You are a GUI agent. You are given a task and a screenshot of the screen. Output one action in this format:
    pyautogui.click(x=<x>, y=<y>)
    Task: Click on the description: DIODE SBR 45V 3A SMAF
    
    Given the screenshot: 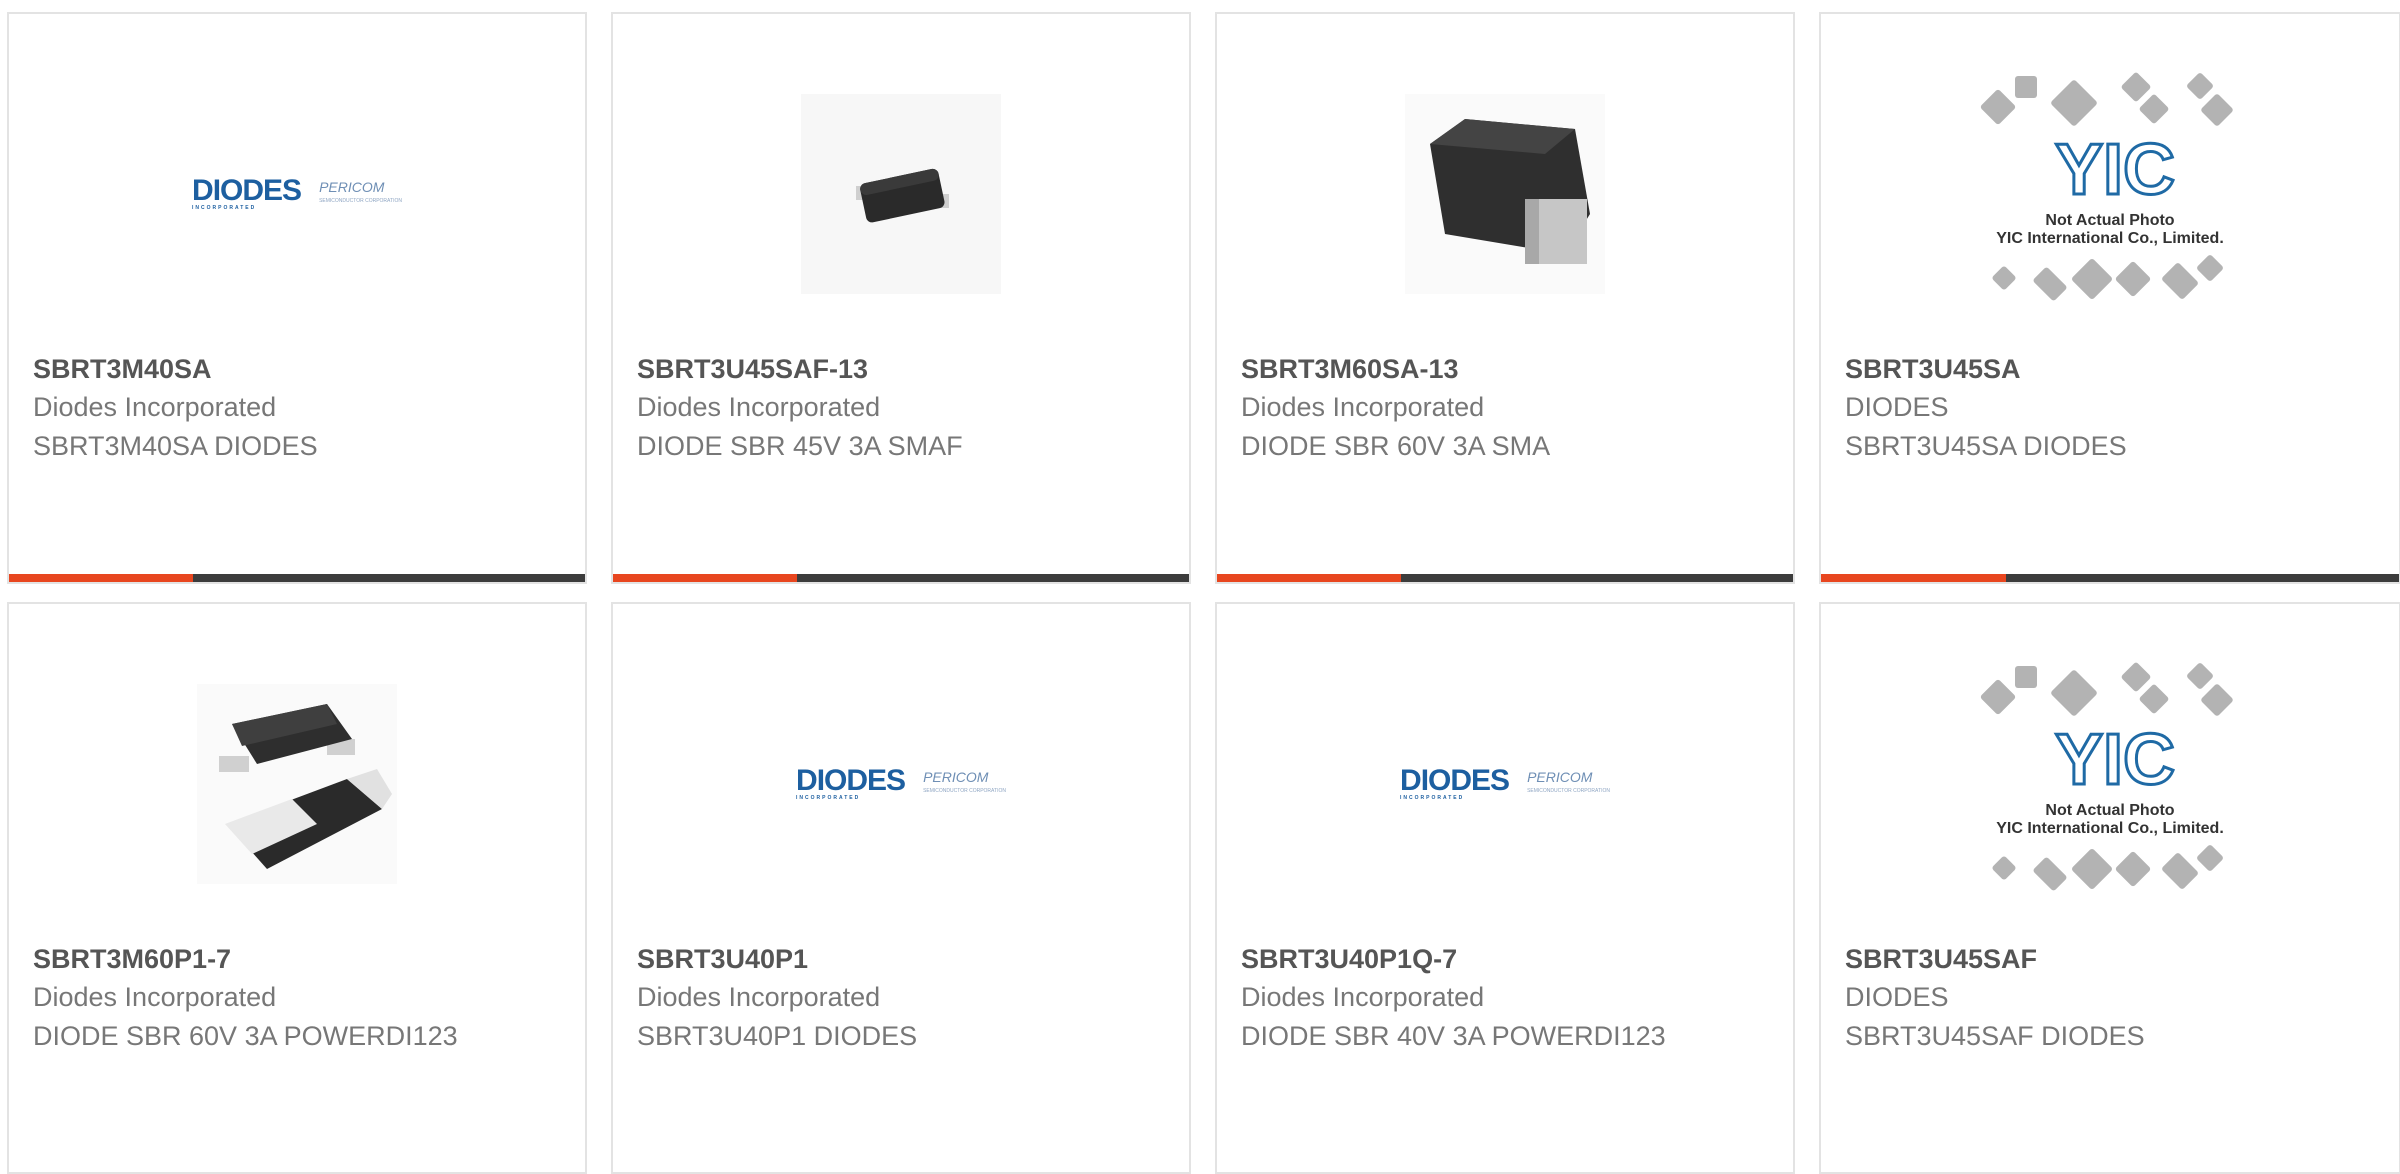 What is the action you would take?
    pyautogui.click(x=800, y=446)
    